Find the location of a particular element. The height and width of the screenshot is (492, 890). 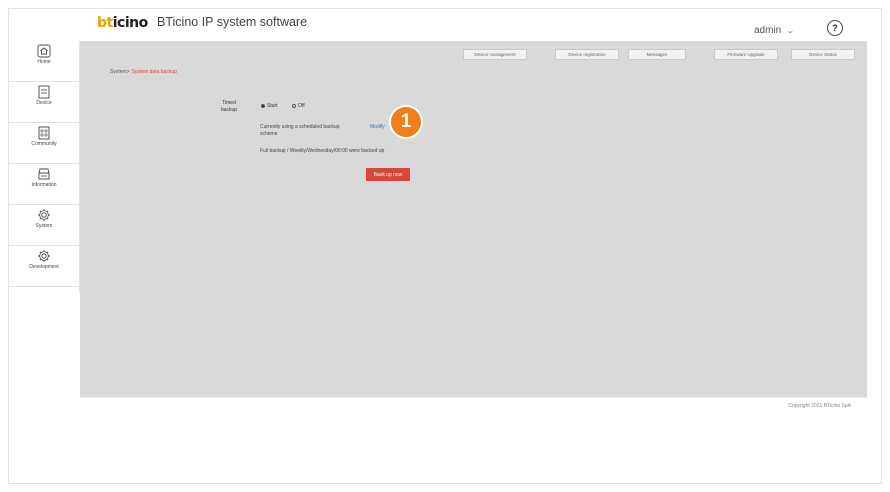

chevron-down-icon: ⌄ is located at coordinates (790, 30).